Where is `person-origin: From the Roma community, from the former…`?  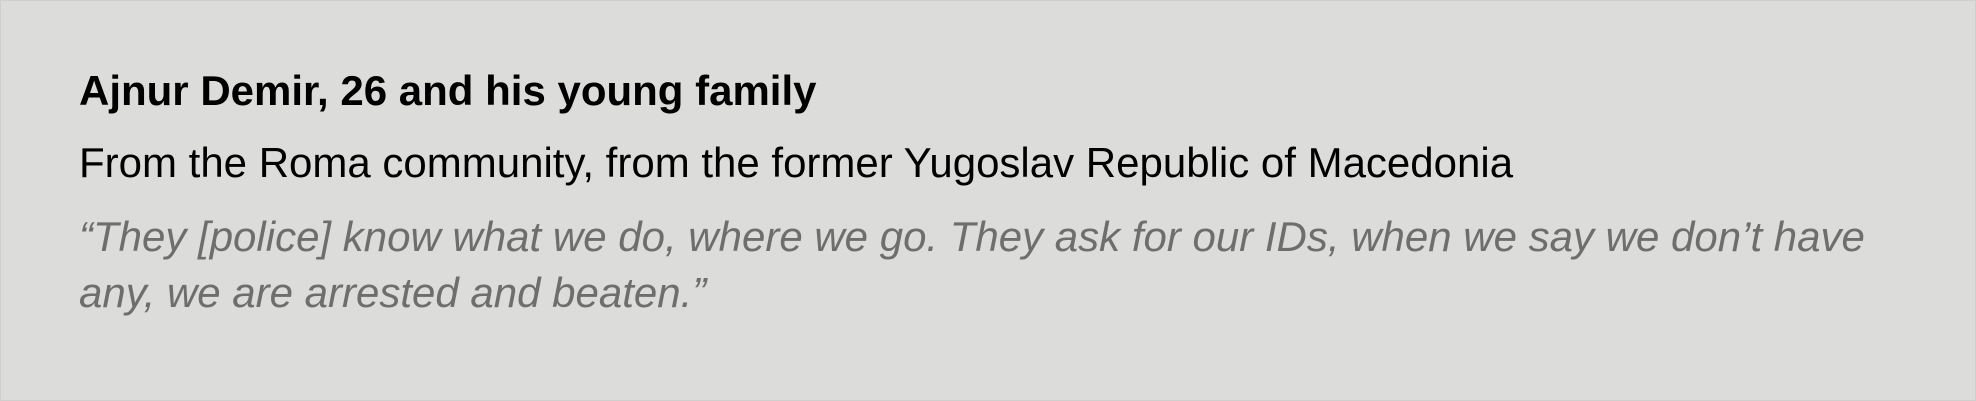 person-origin: From the Roma community, from the former… is located at coordinates (796, 162).